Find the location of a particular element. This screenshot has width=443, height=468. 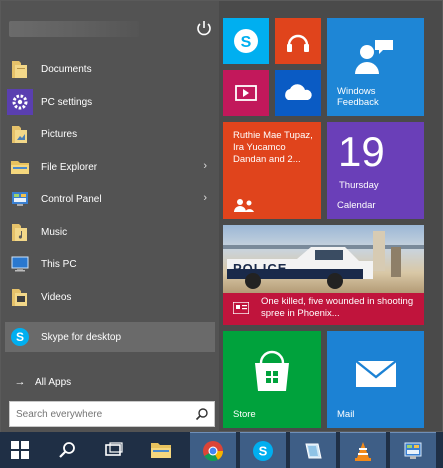

tile-store: Store is located at coordinates (272, 379).